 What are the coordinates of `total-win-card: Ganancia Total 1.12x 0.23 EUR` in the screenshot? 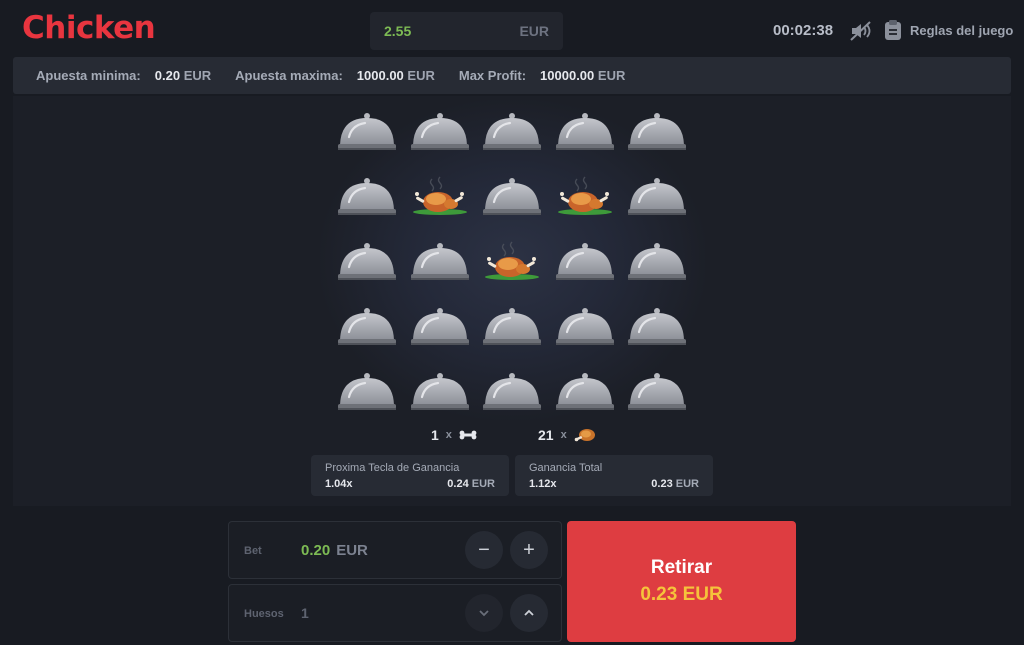 It's located at (614, 475).